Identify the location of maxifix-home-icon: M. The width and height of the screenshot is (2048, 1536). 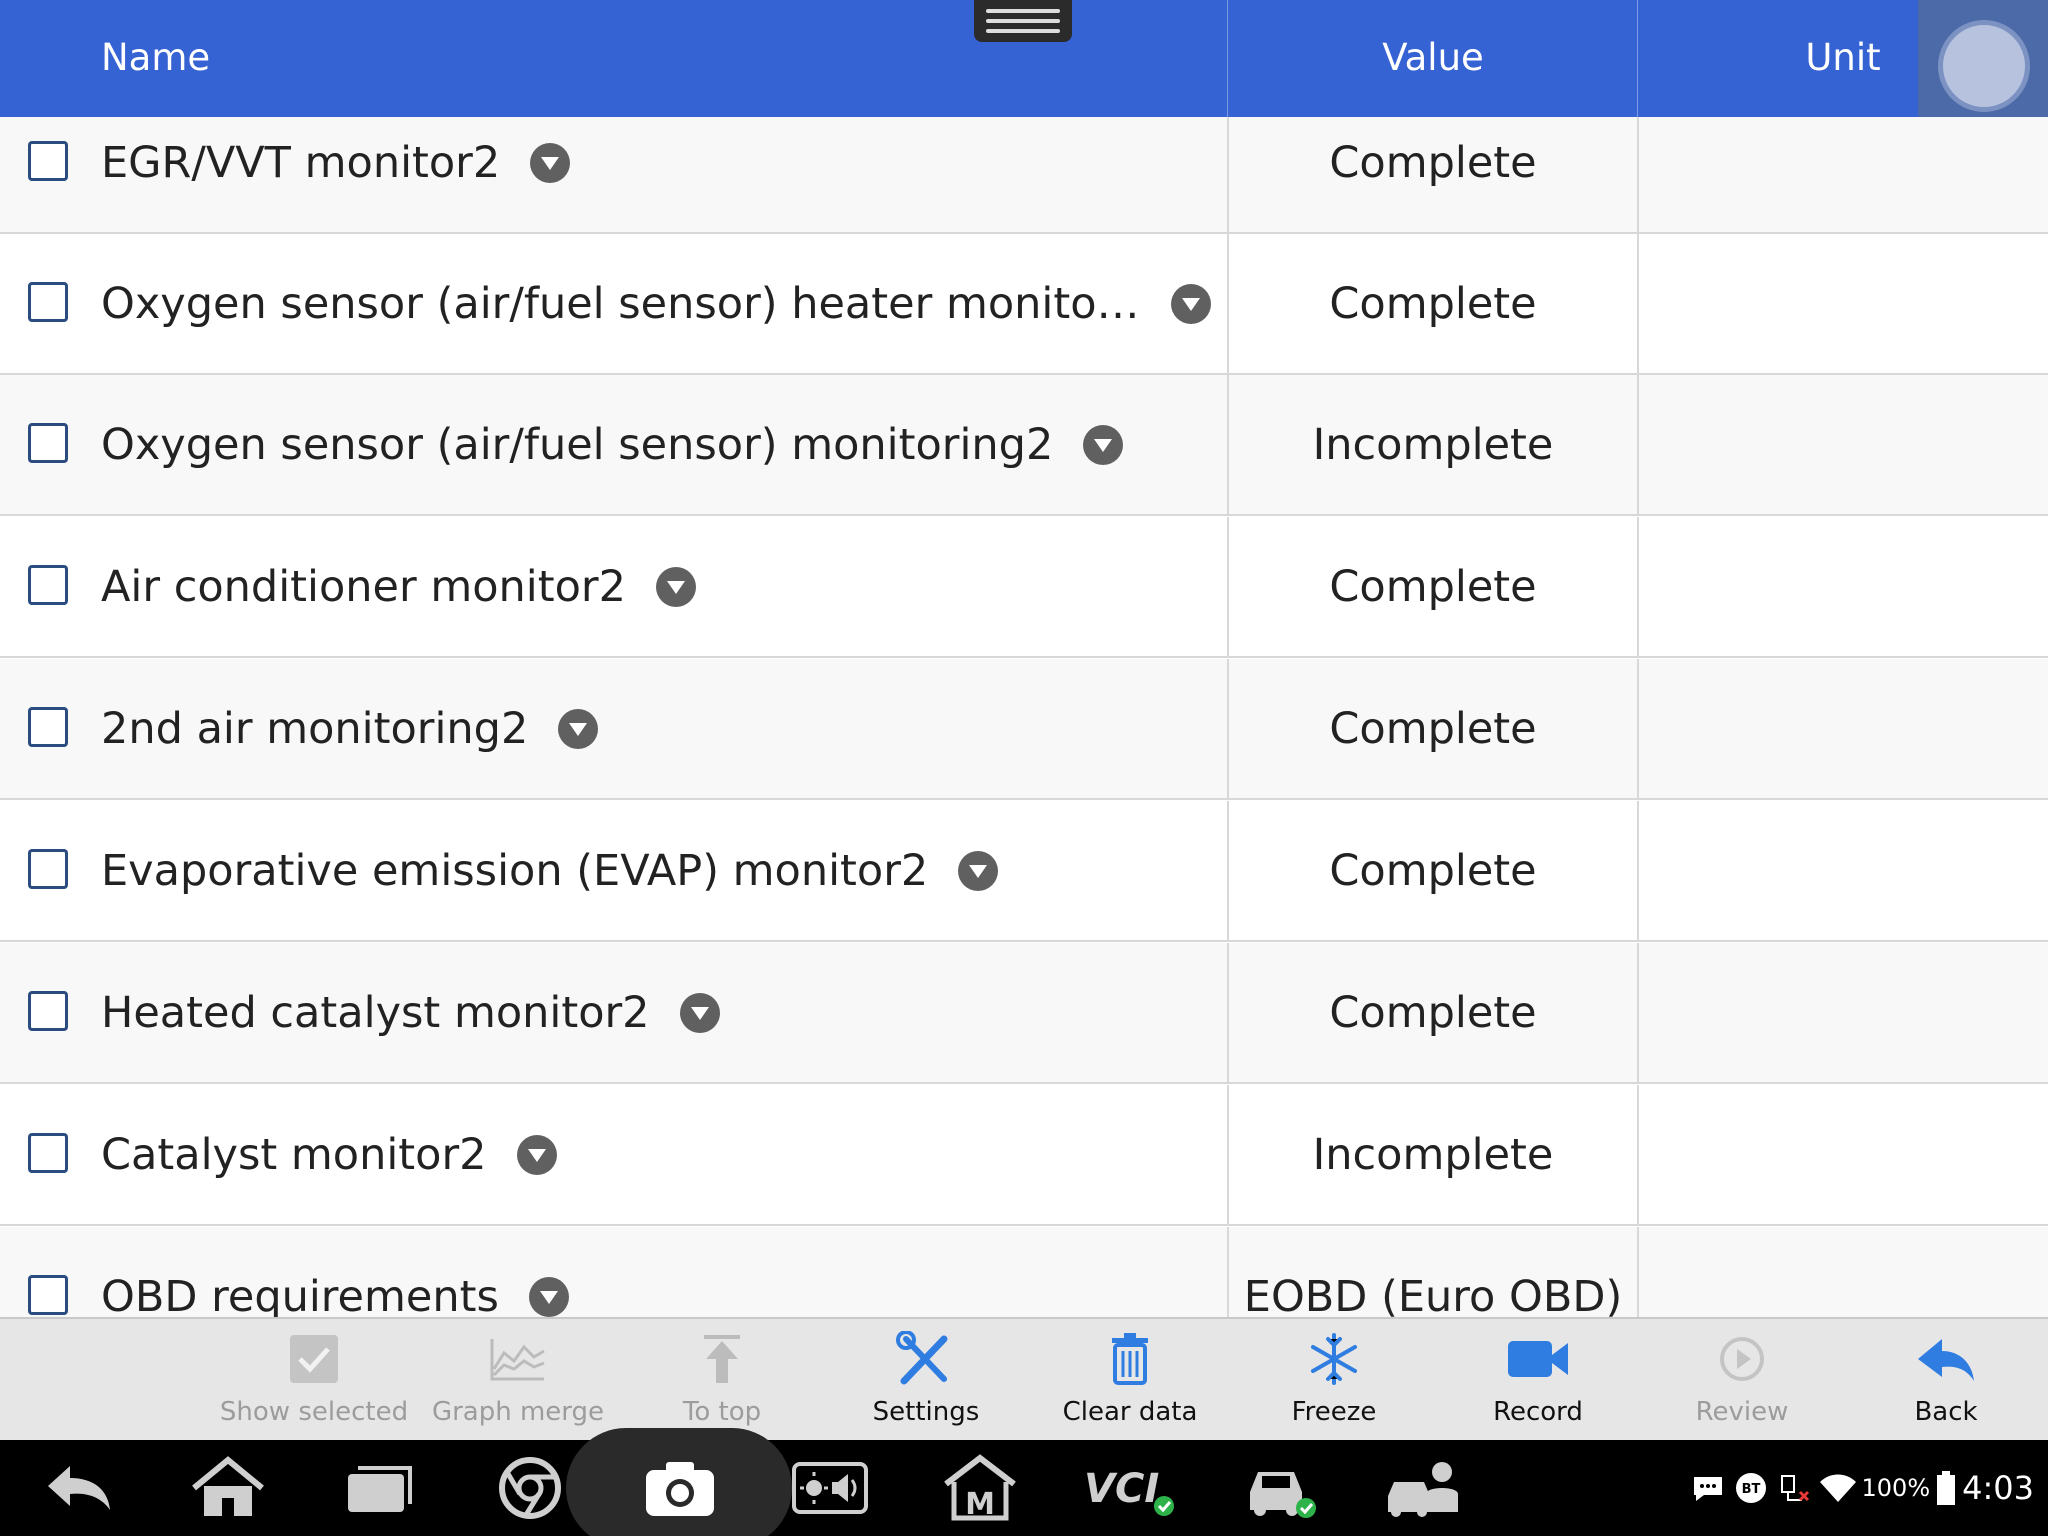
(980, 1488).